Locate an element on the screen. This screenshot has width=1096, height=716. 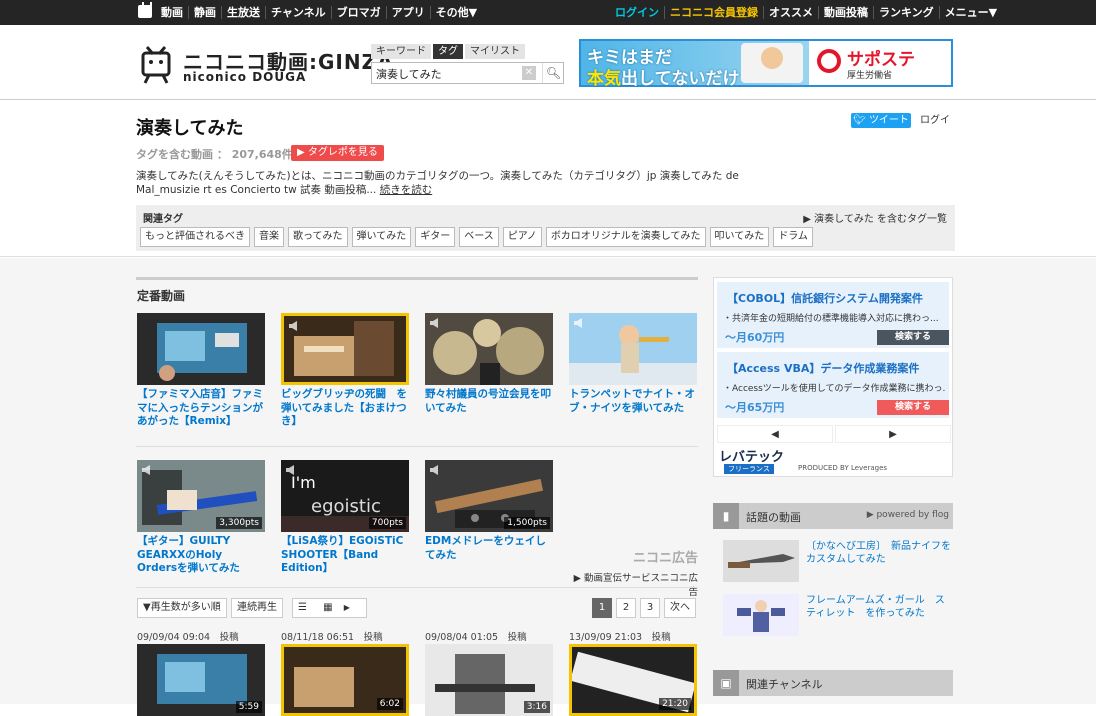
topic-title: フレームアームズ・ガール スティレット を作ってみた is located at coordinates (880, 607).